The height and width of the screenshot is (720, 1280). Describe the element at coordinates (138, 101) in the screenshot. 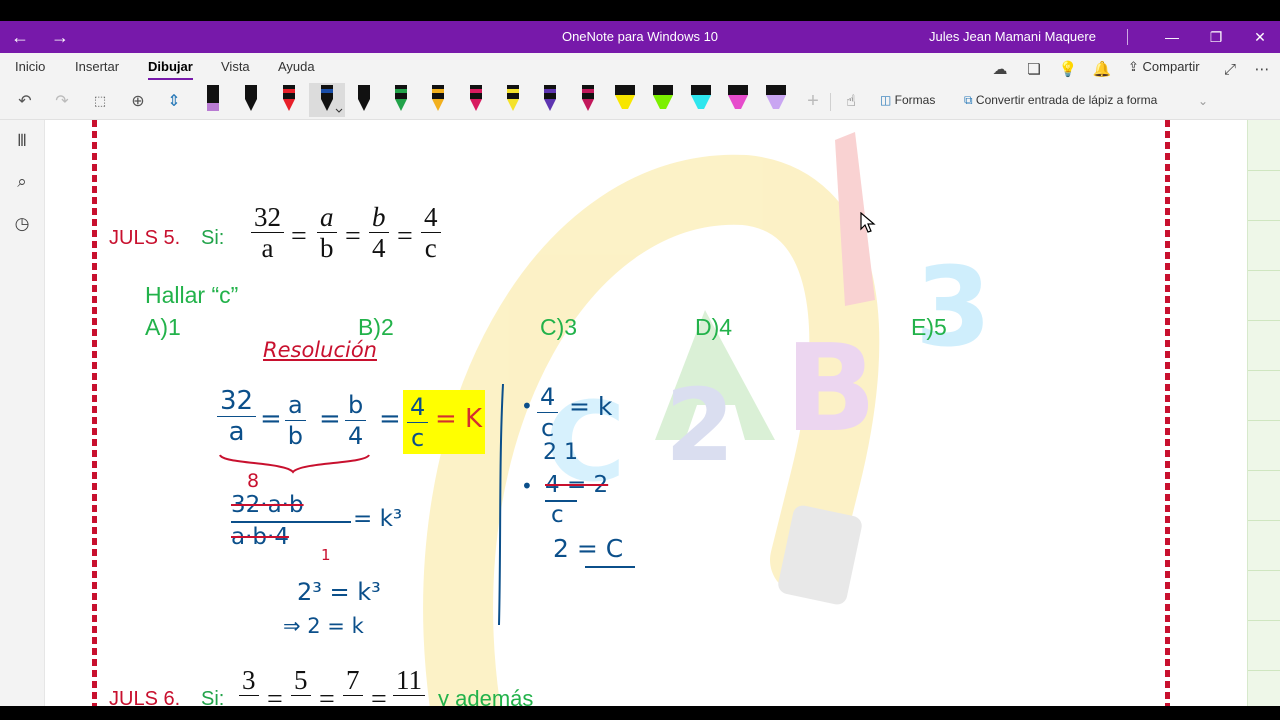

I see `insert-space-icon: ⊕` at that location.